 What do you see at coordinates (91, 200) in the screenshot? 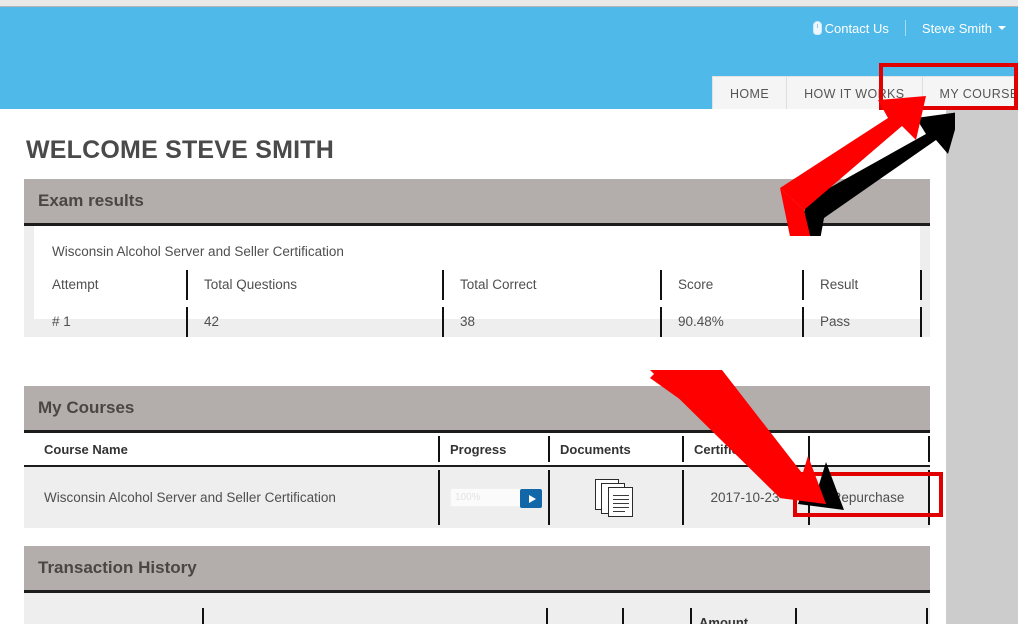
I see `exam-results-title: Exam results` at bounding box center [91, 200].